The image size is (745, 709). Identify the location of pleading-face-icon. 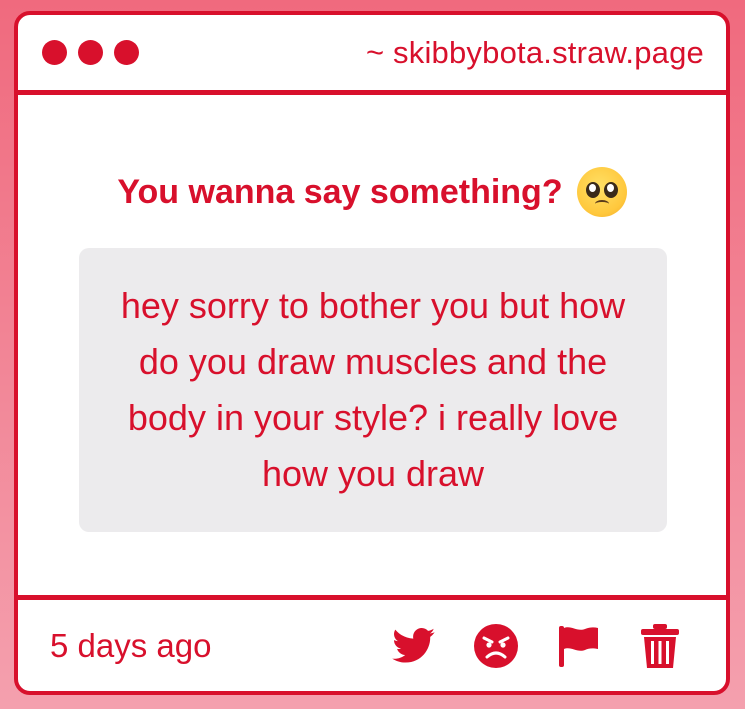
(601, 192).